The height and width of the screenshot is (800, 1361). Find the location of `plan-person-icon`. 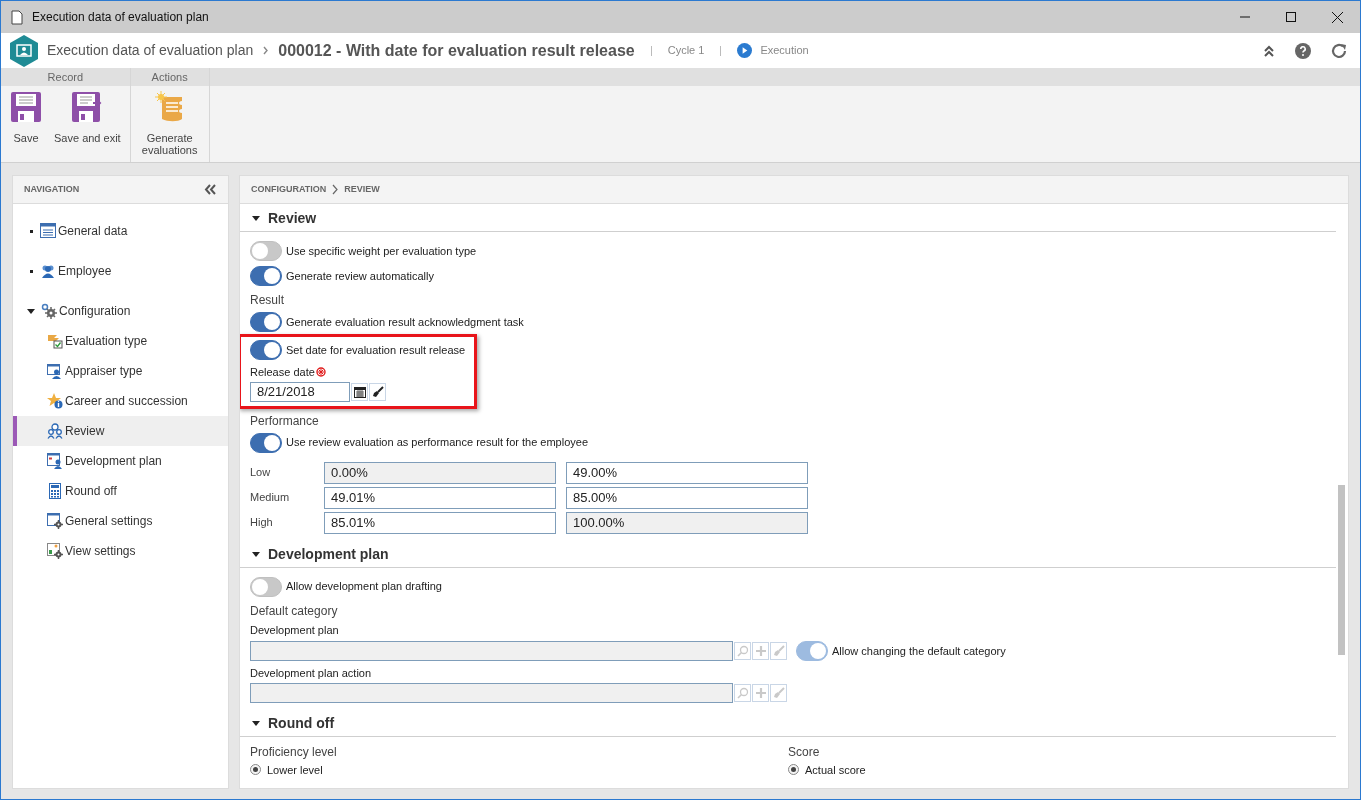

plan-person-icon is located at coordinates (55, 461).